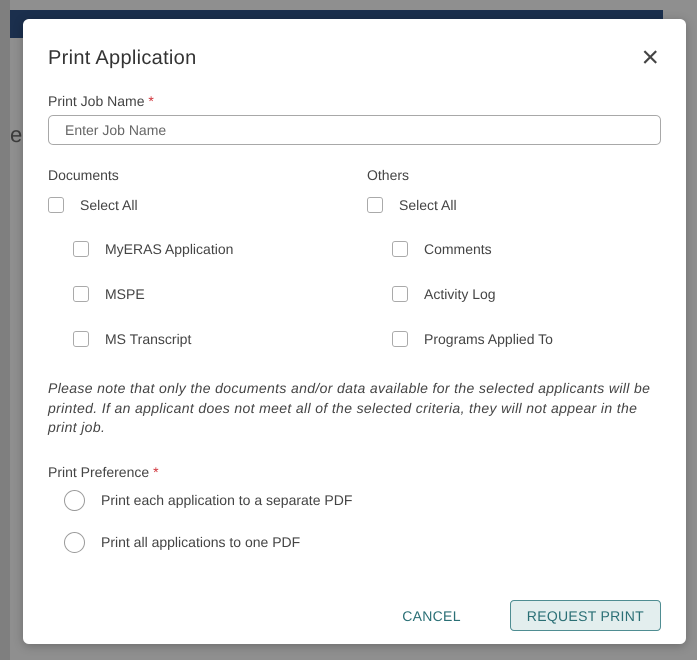  What do you see at coordinates (472, 339) in the screenshot?
I see `checkbox-option: Programs Applied To` at bounding box center [472, 339].